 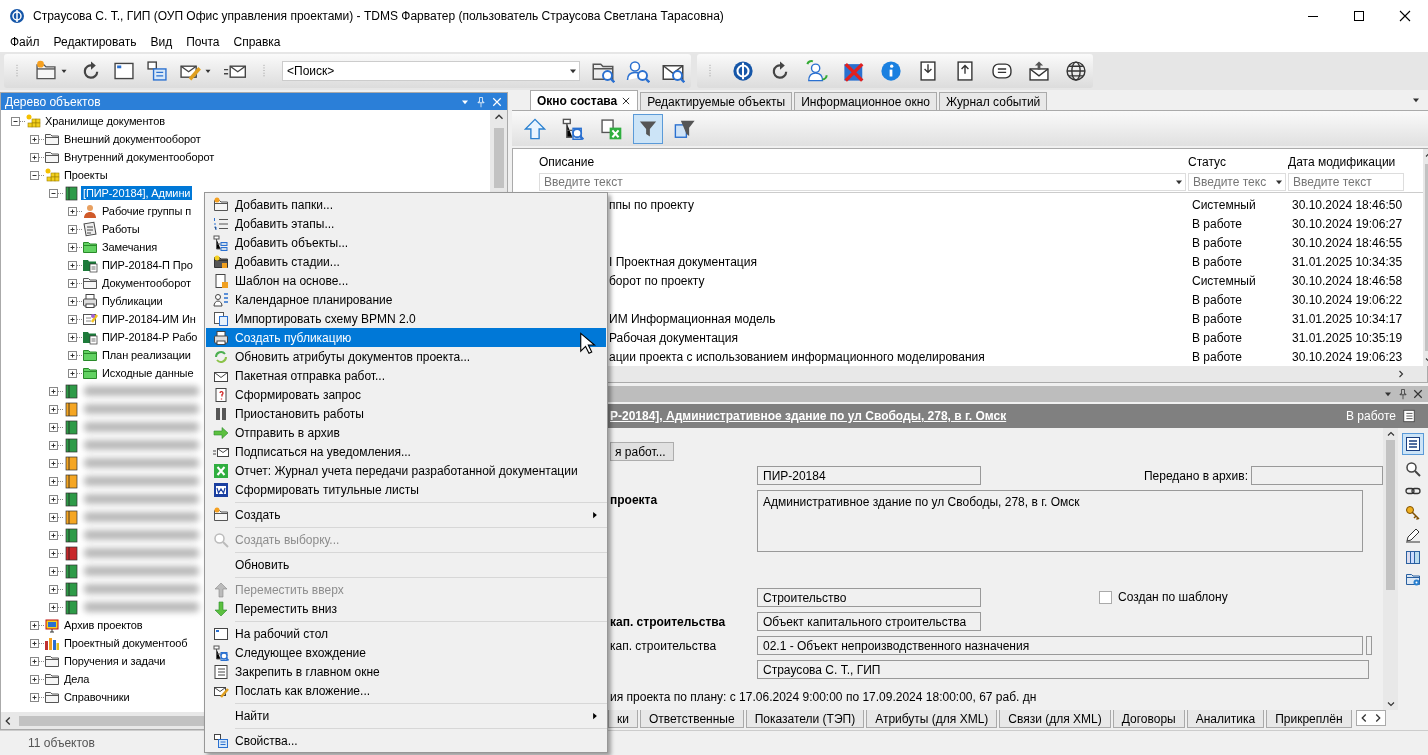 I want to click on form-view-button, so click(x=1413, y=444).